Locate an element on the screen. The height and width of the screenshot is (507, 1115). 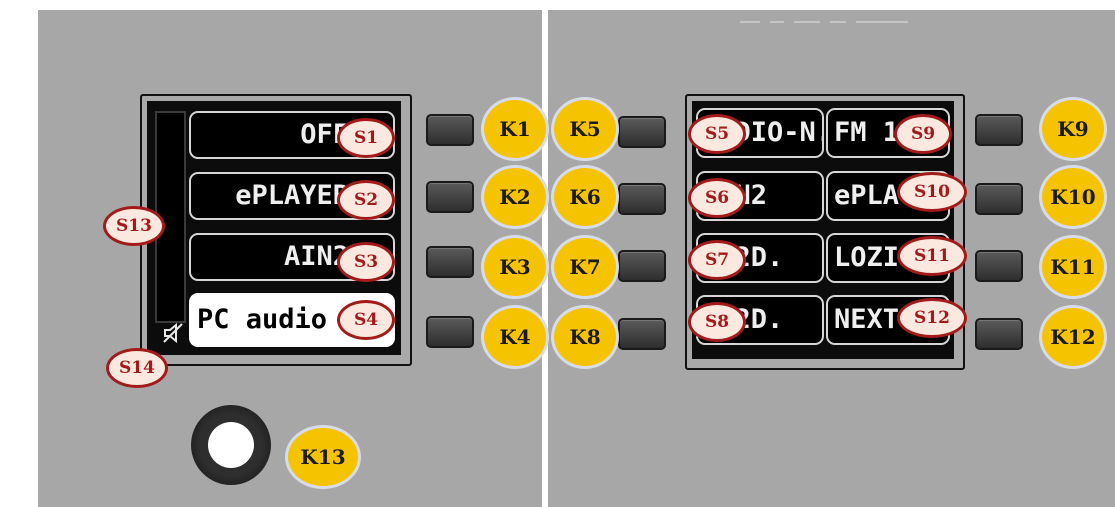
screen-label-s3: S3 is located at coordinates (366, 262).